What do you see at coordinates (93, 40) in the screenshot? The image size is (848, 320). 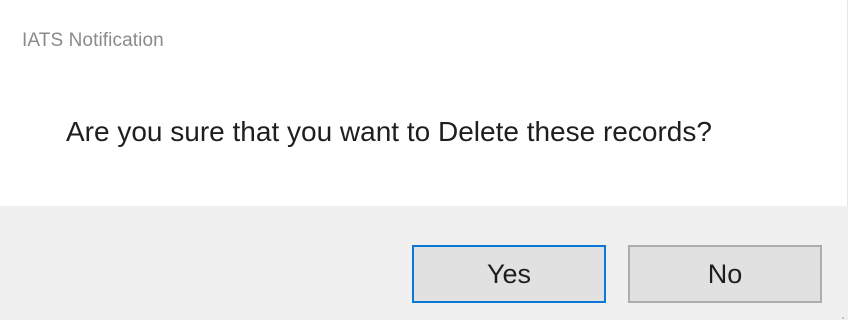 I see `dialog-title: IATS Notification` at bounding box center [93, 40].